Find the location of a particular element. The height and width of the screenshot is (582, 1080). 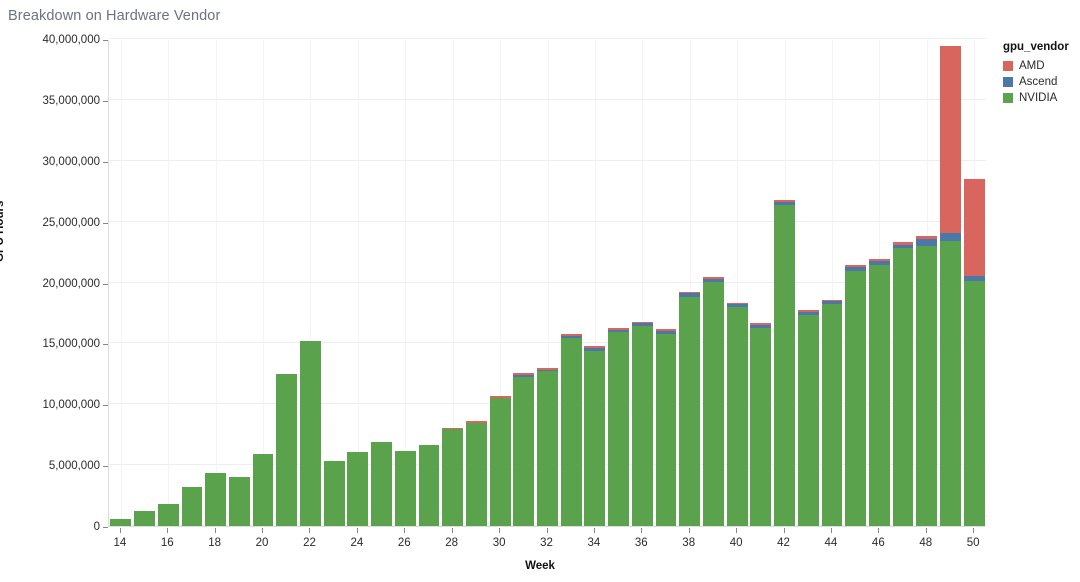

chart-title: Breakdown on Hardware Vendor is located at coordinates (114, 16).